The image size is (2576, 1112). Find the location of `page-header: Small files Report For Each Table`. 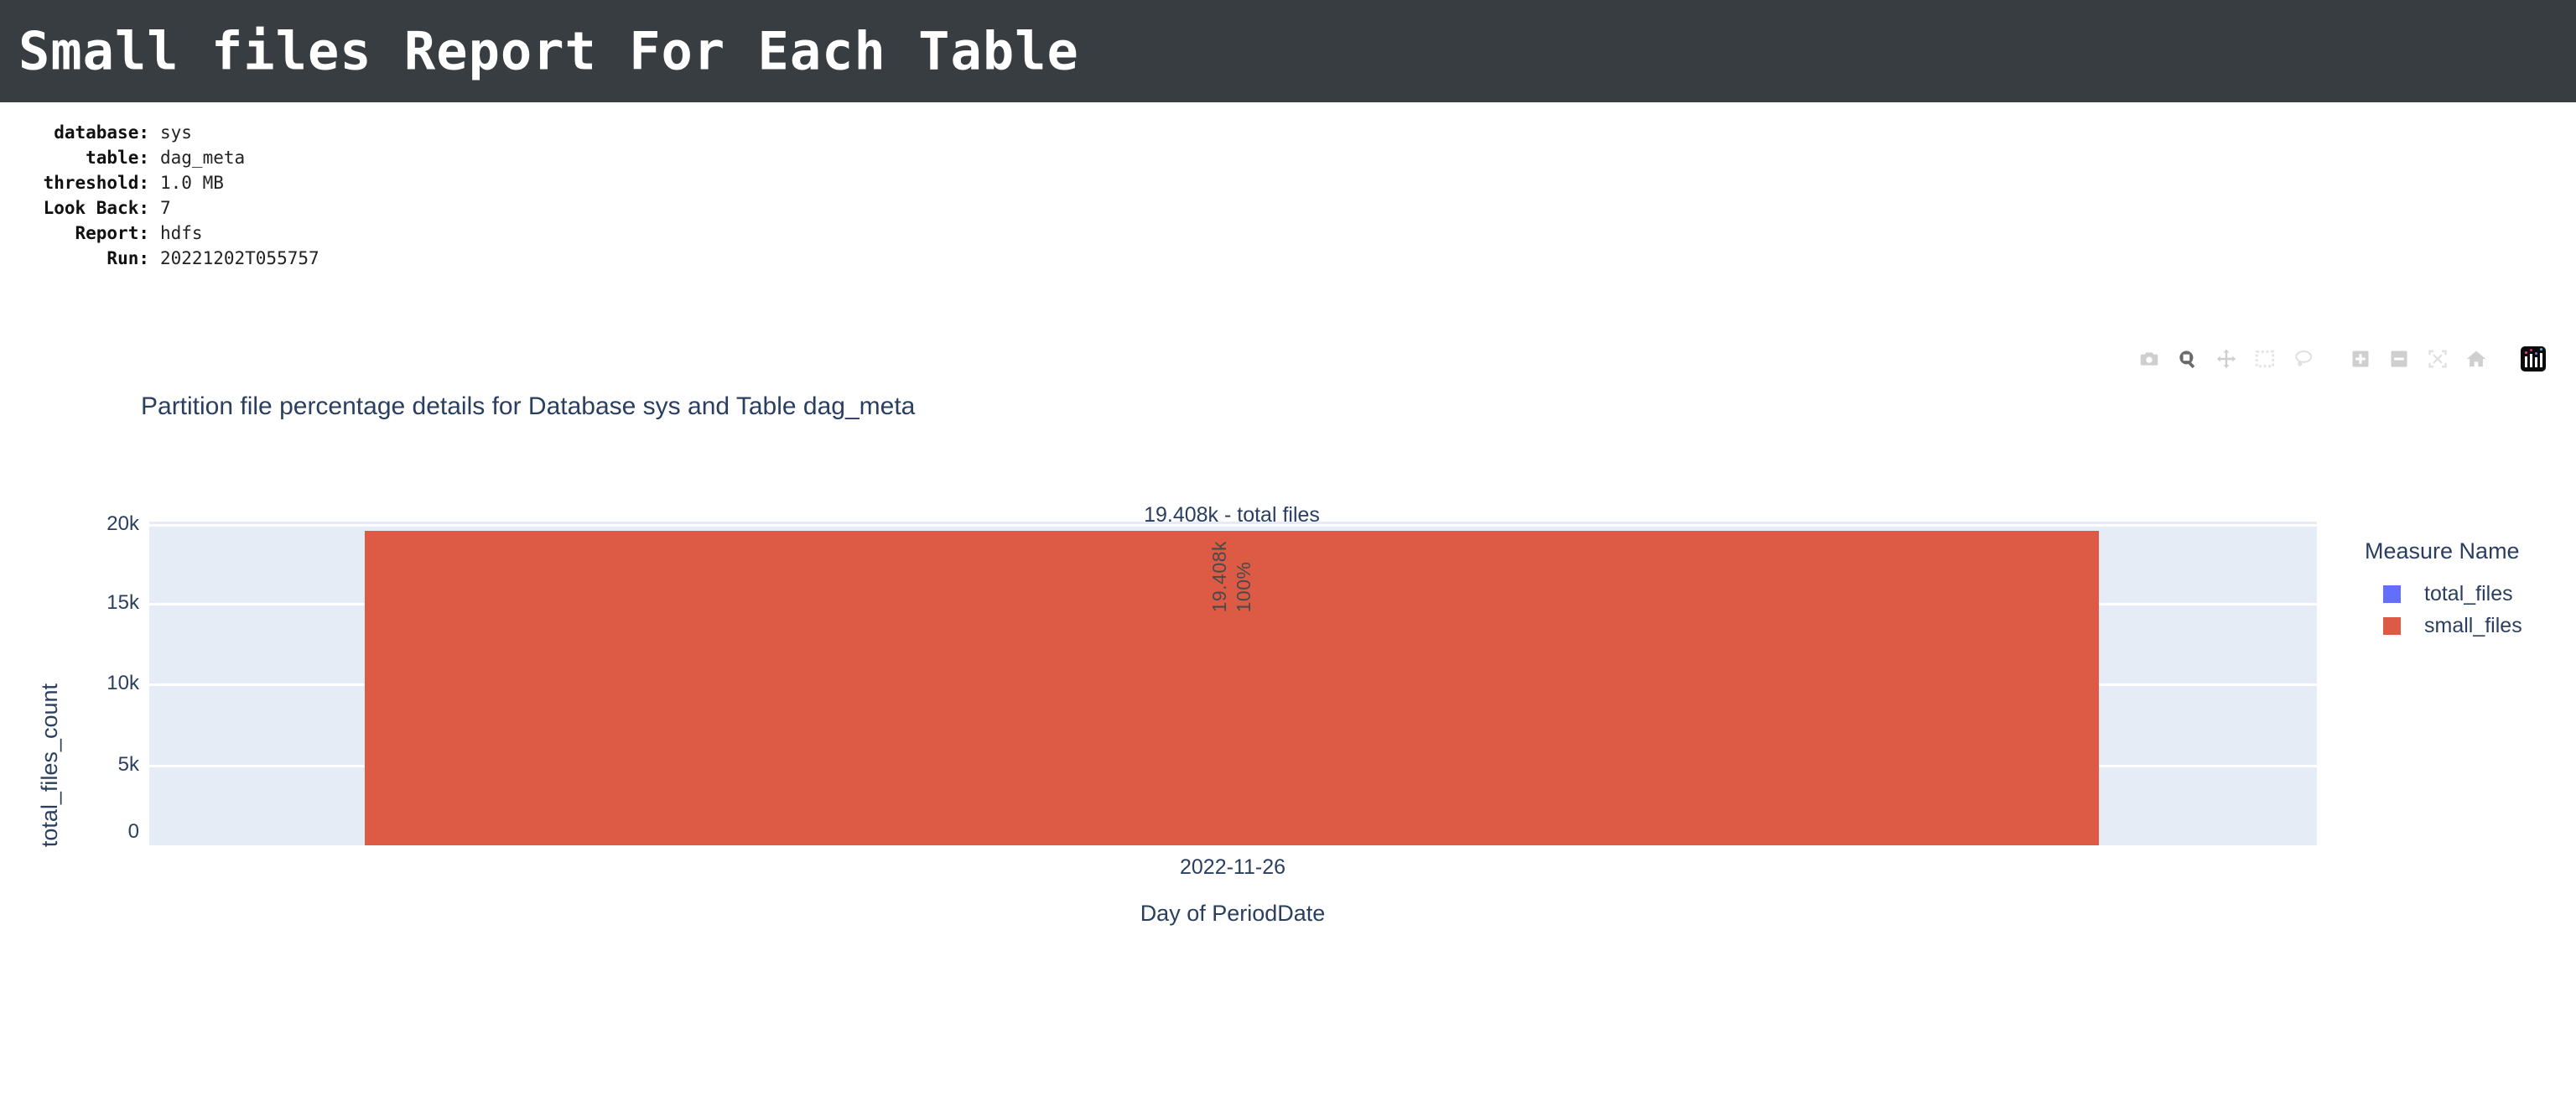

page-header: Small files Report For Each Table is located at coordinates (1288, 51).